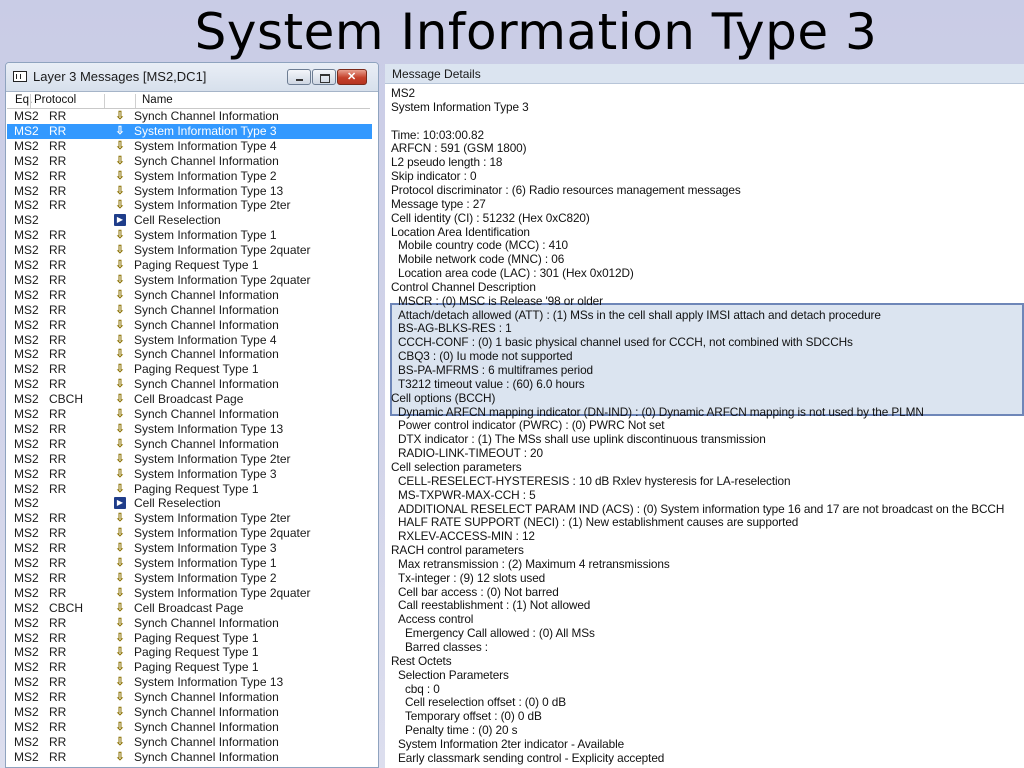  Describe the element at coordinates (177, 220) in the screenshot. I see `row-name: Cell Reselection` at that location.